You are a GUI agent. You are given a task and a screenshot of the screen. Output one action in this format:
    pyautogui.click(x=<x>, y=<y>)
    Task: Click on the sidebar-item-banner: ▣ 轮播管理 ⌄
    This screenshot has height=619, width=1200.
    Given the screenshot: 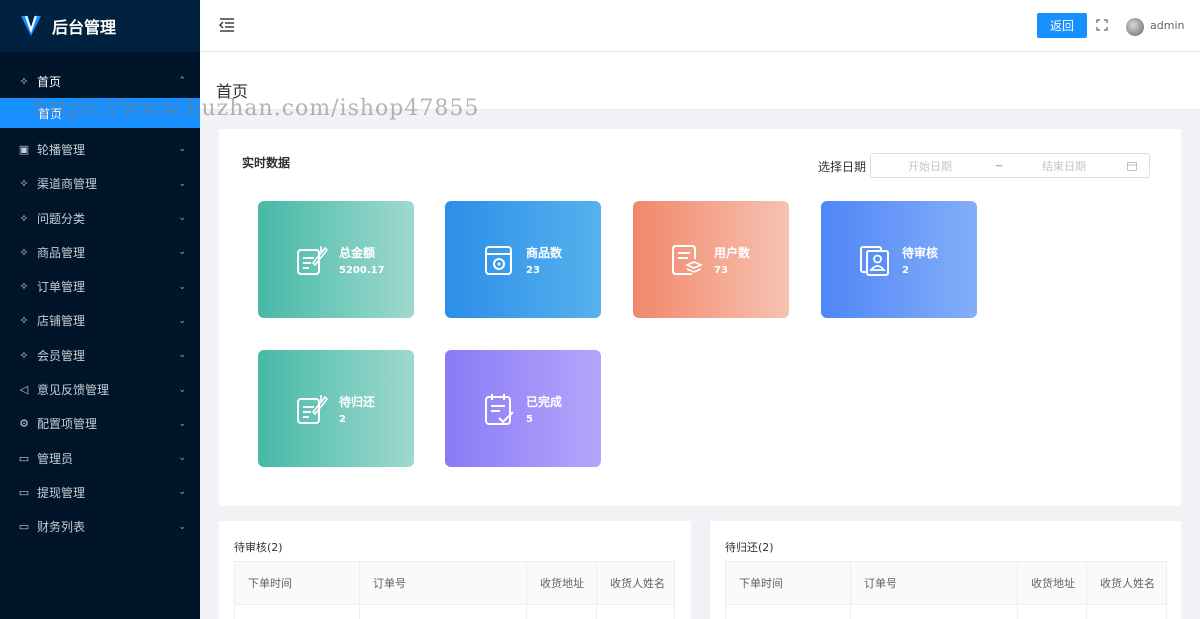 What is the action you would take?
    pyautogui.click(x=100, y=149)
    